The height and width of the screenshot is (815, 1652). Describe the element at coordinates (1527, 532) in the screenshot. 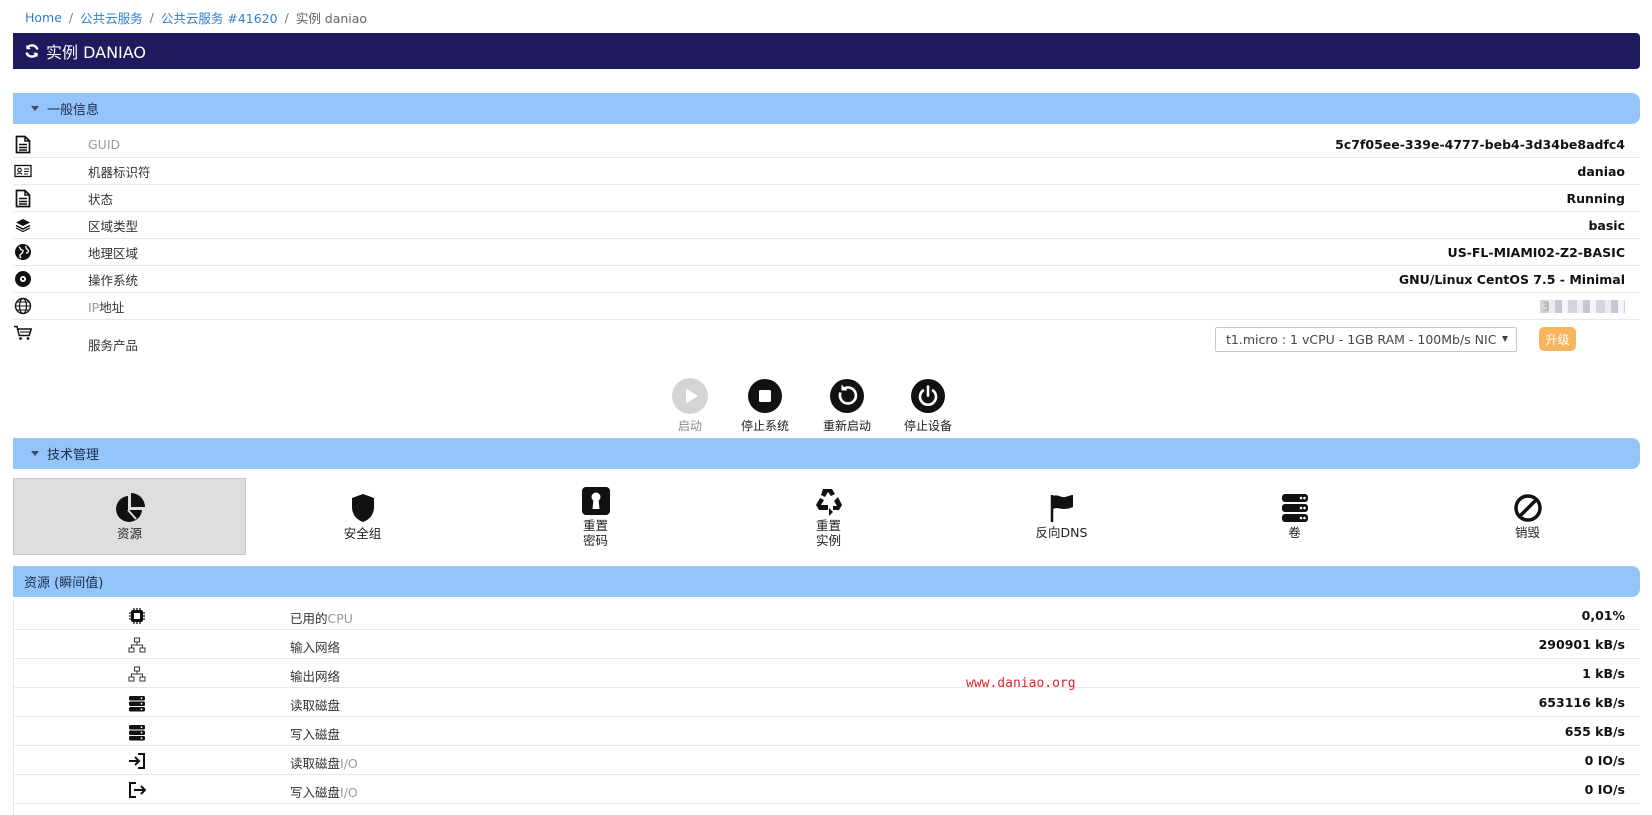

I see `tech-item-label: 销毁` at that location.